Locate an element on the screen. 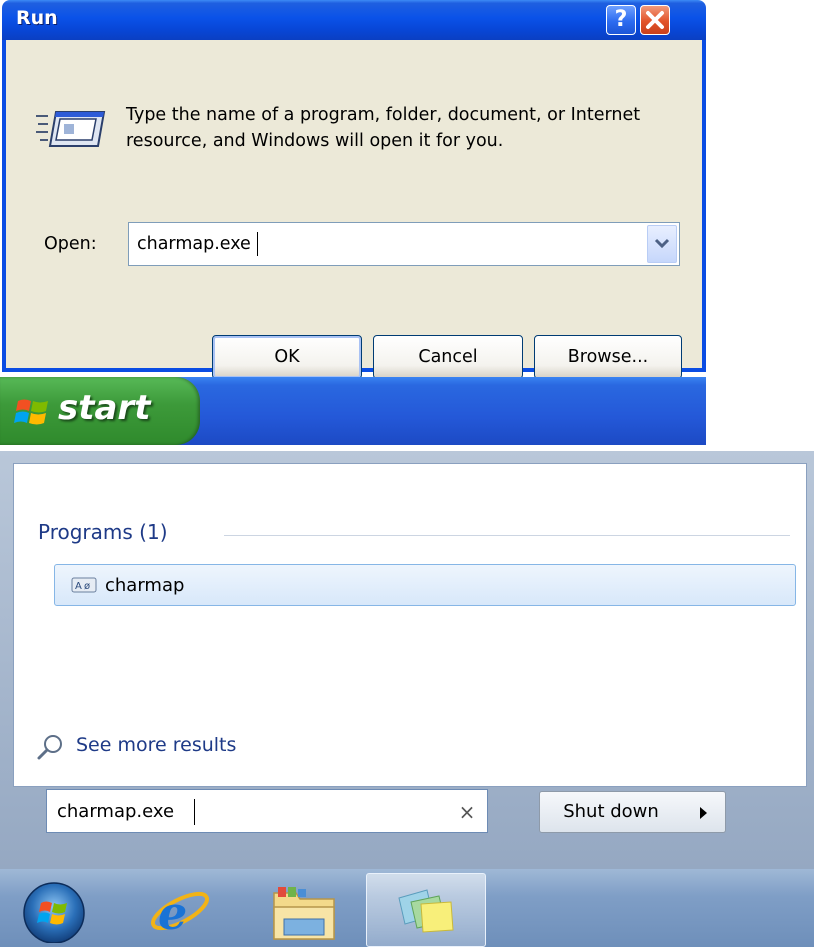 This screenshot has height=947, width=814. close-icon is located at coordinates (655, 20).